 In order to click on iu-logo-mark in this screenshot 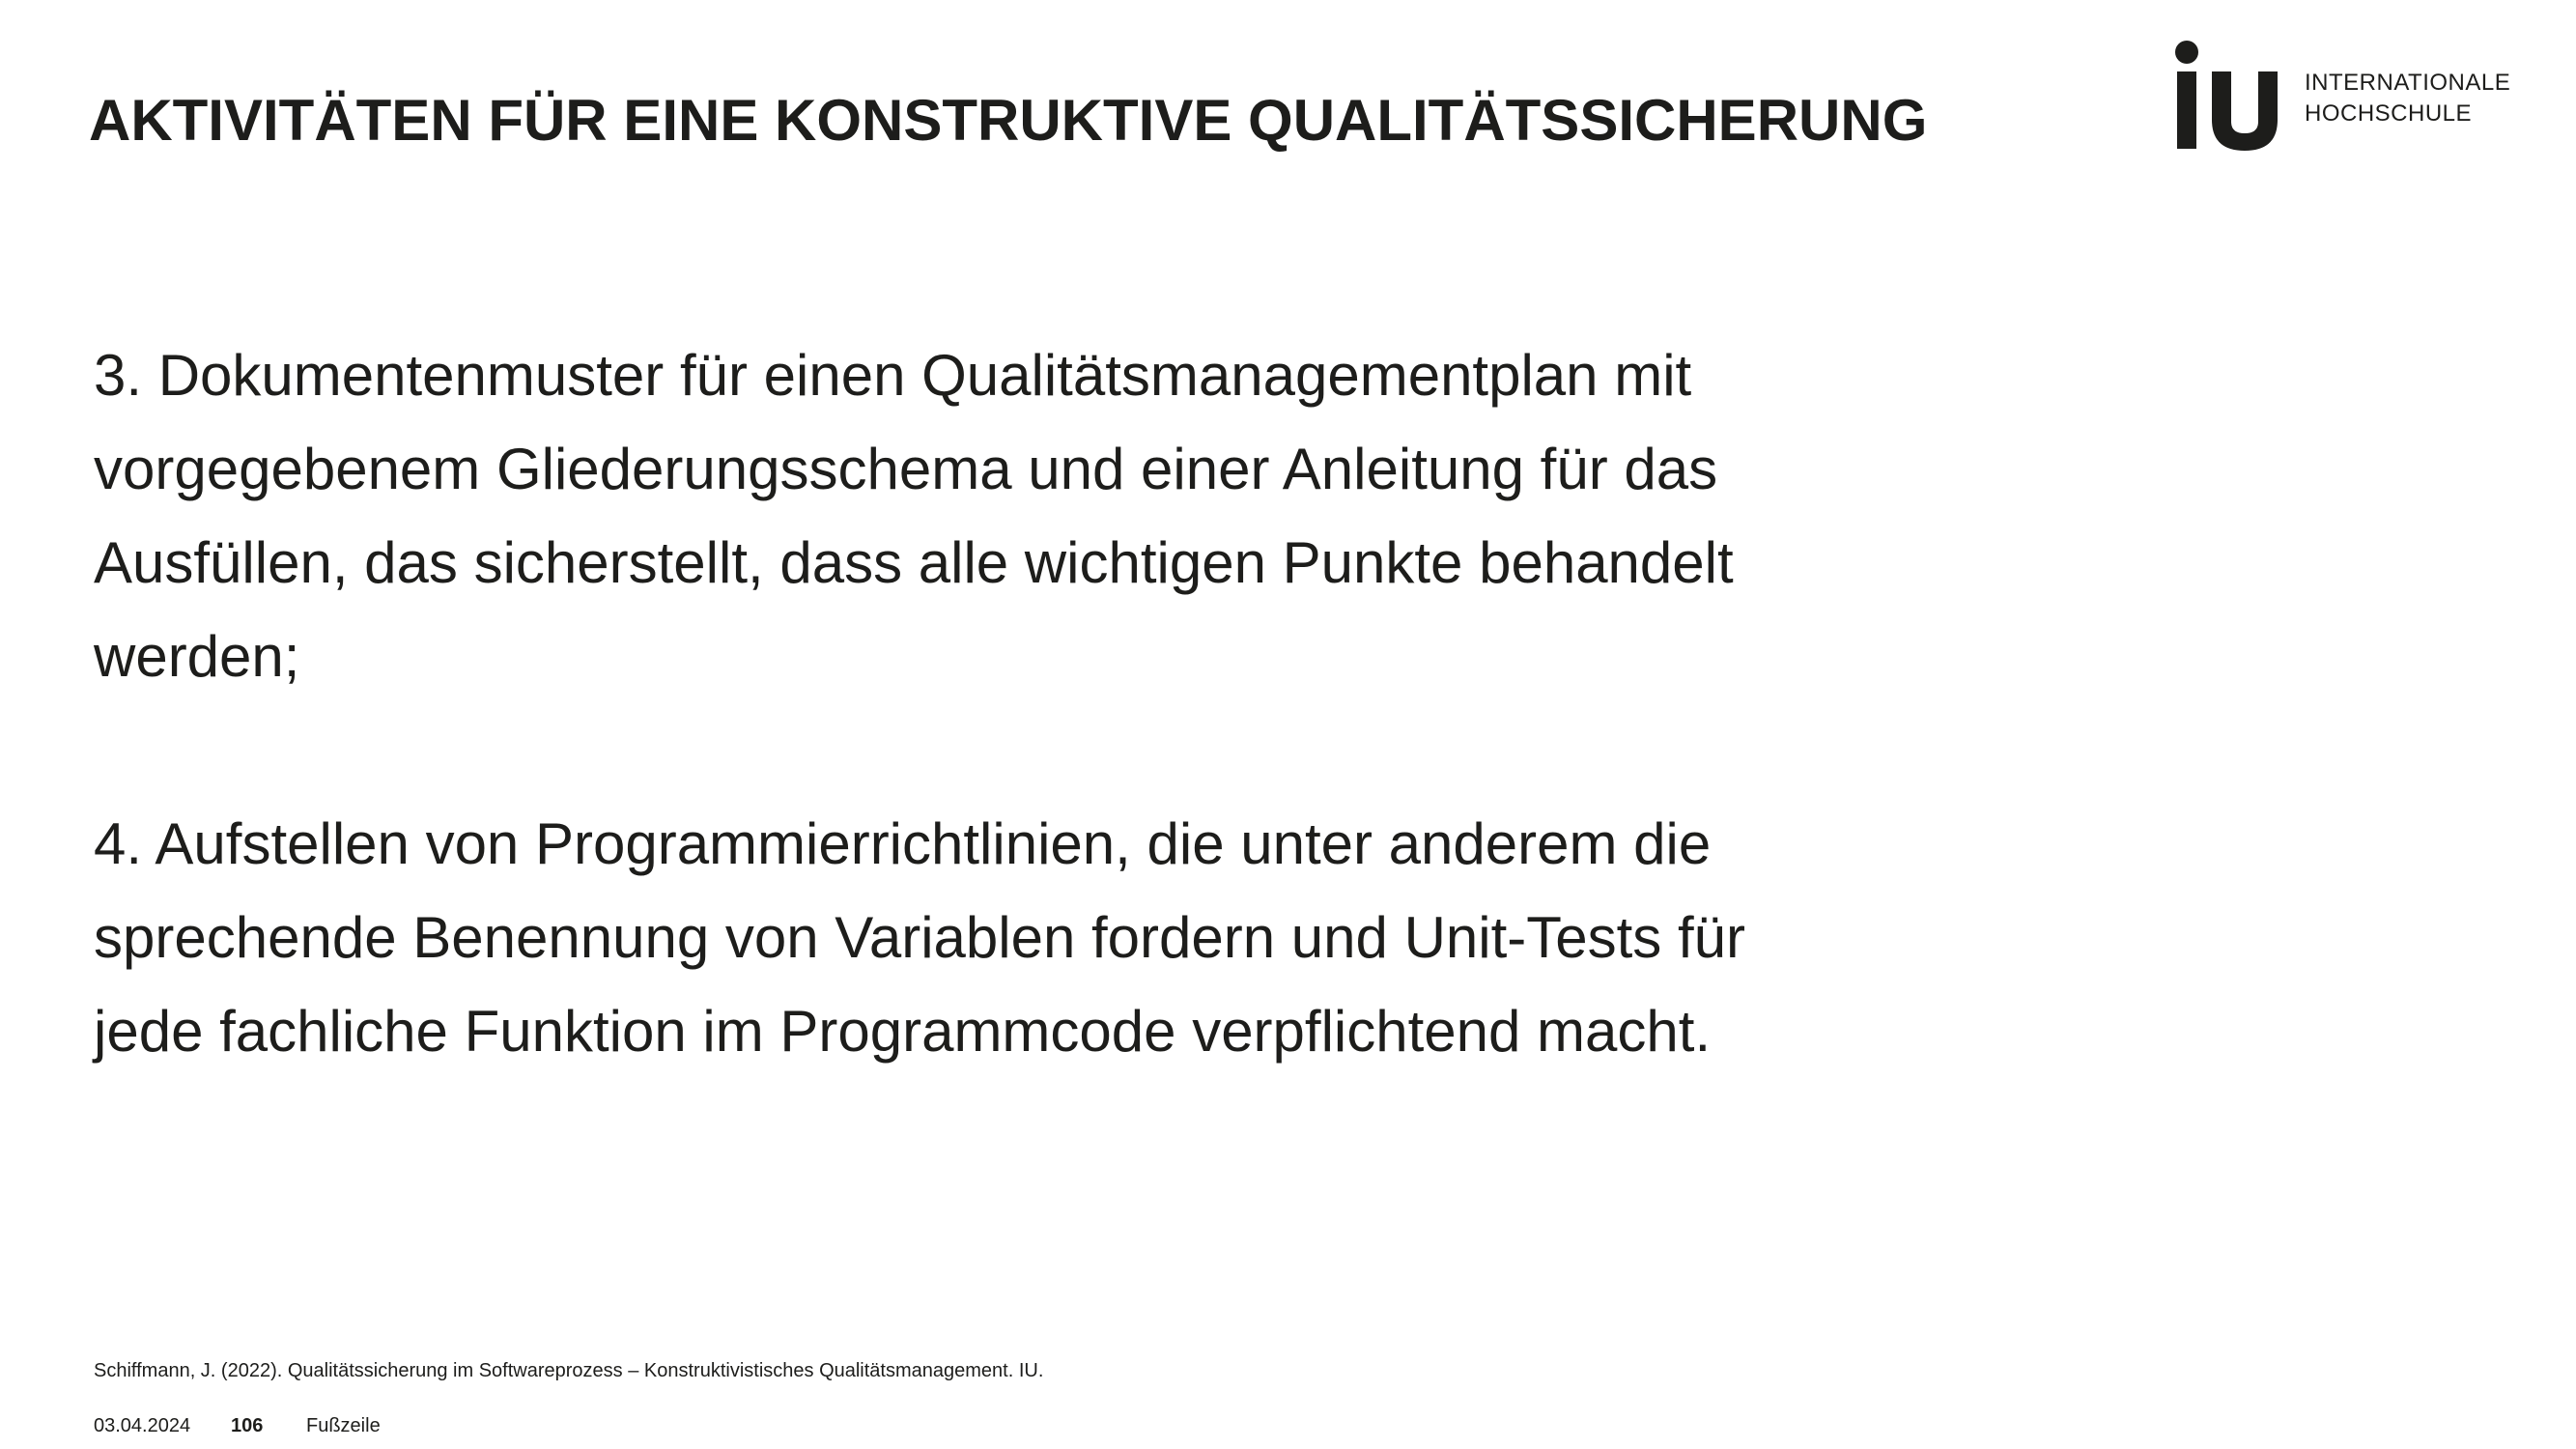, I will do `click(2226, 96)`.